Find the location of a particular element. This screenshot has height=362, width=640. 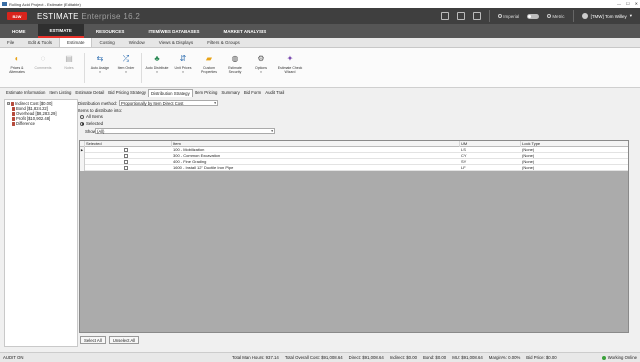

auto-assign-button: ⇆ Auto Assign ▾ is located at coordinates (100, 67).